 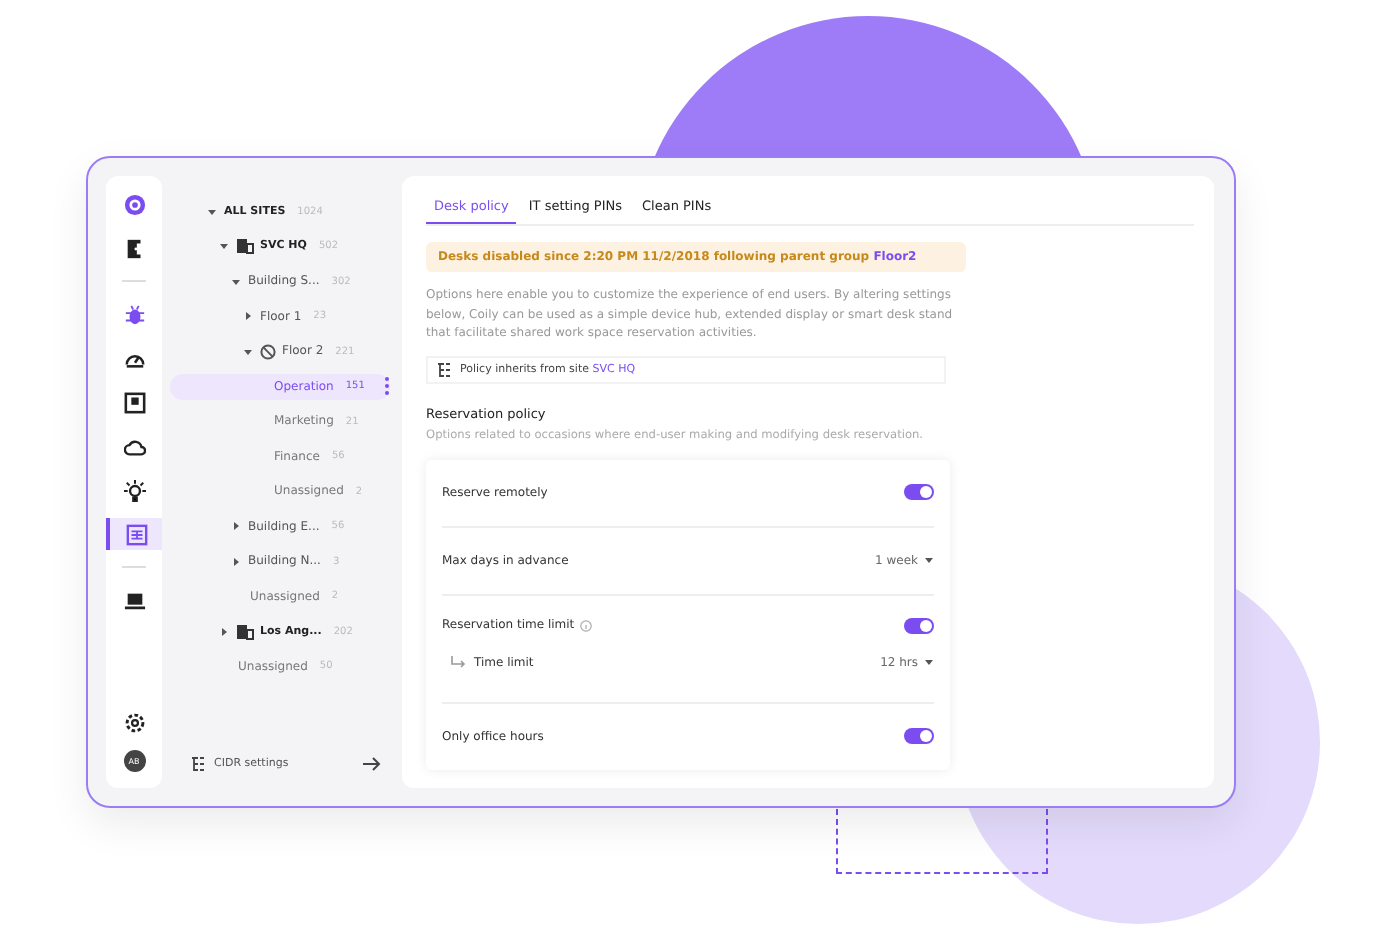 What do you see at coordinates (459, 661) in the screenshot?
I see `indent-arrow-icon` at bounding box center [459, 661].